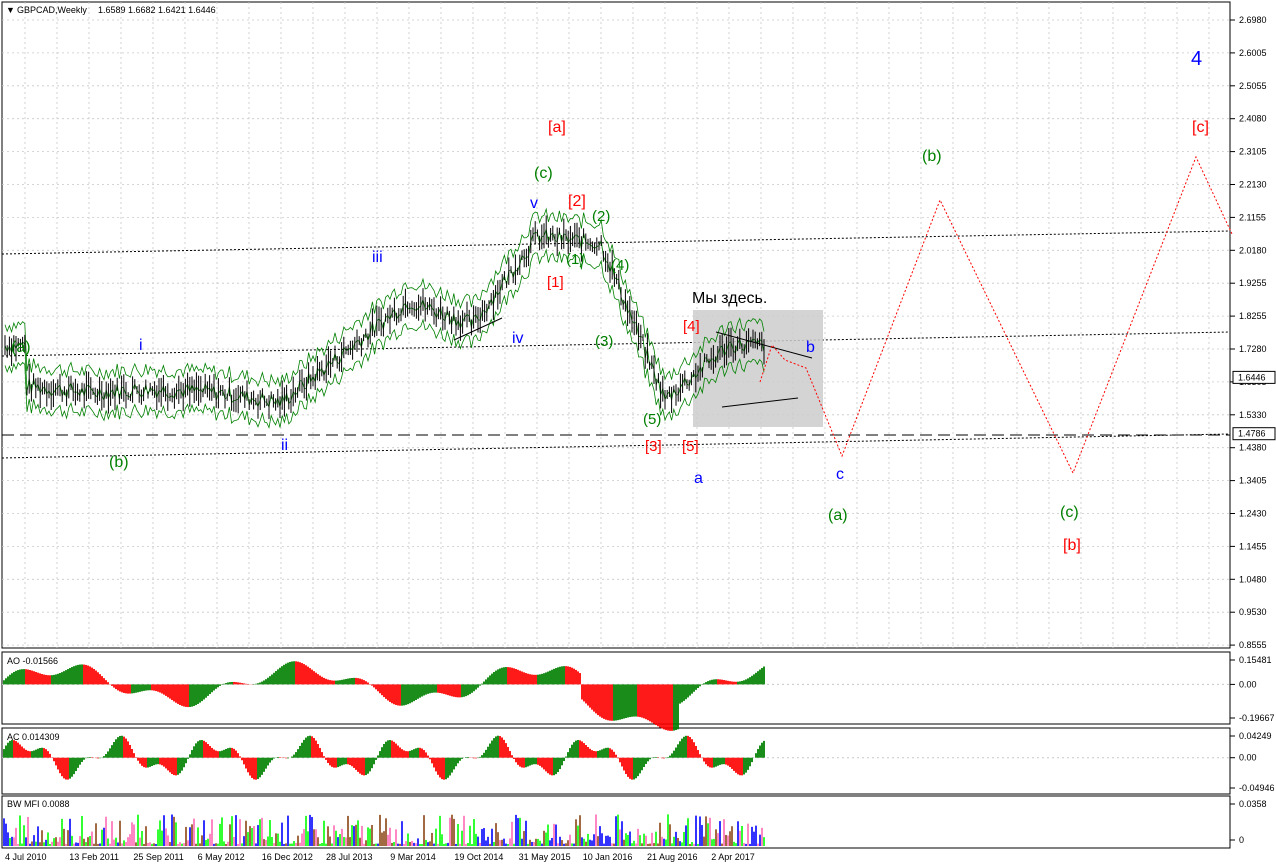  What do you see at coordinates (21, 347) in the screenshot?
I see `wave-label-a-green: (a)` at bounding box center [21, 347].